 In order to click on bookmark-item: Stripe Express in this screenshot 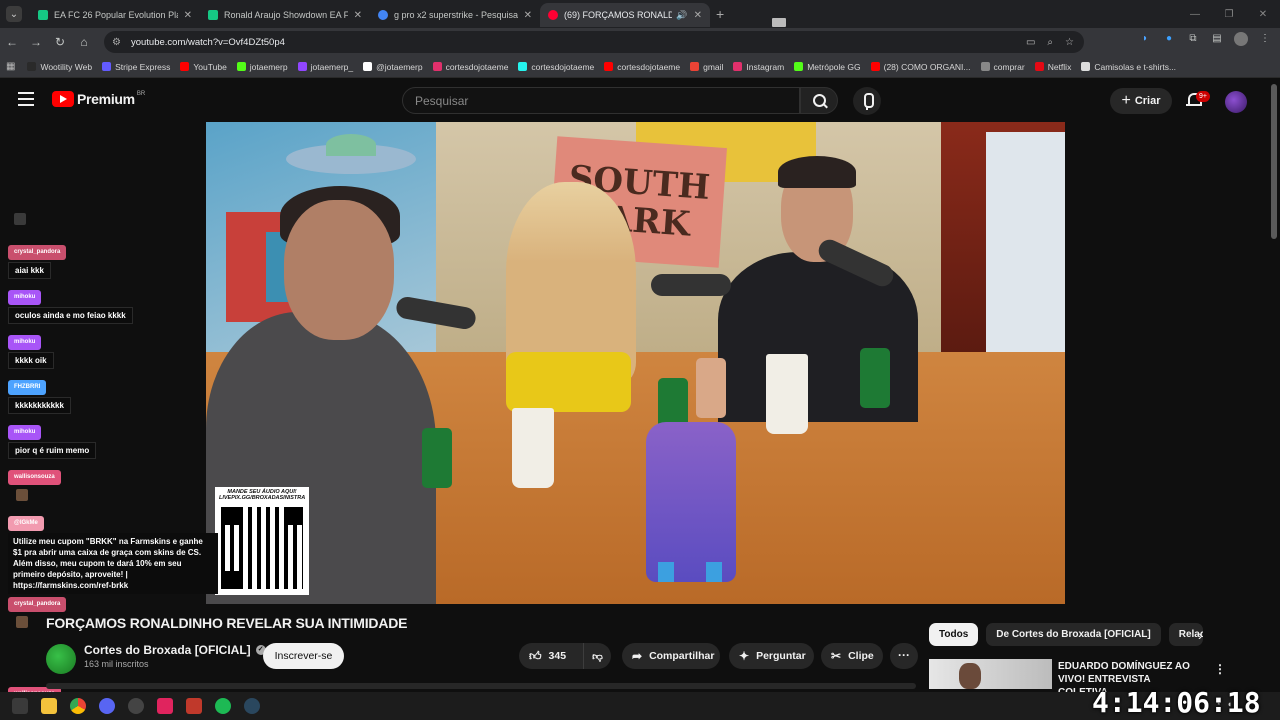, I will do `click(136, 67)`.